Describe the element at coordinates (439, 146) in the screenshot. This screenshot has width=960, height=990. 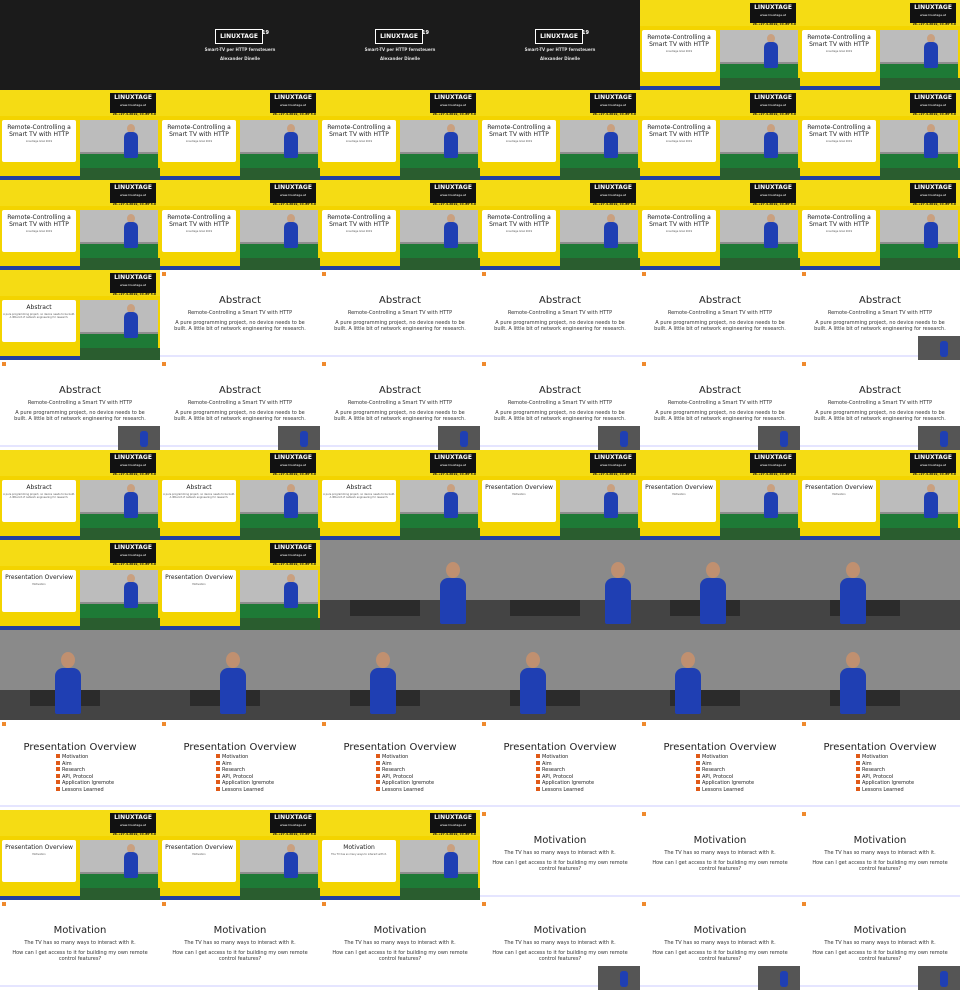
I see `speaker-video` at that location.